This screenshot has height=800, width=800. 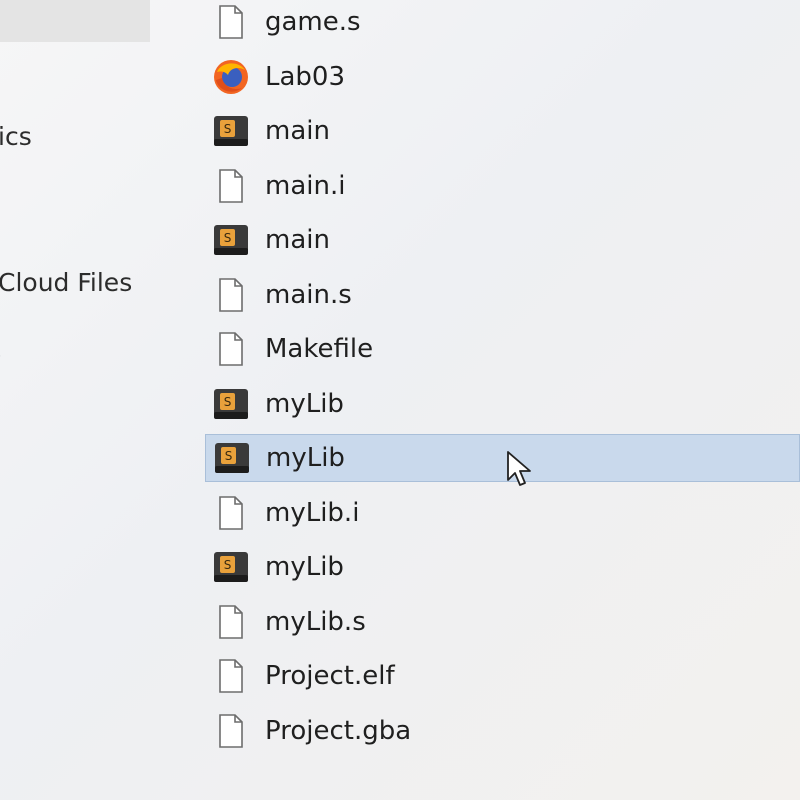 I want to click on file-row: main.s, so click(x=502, y=295).